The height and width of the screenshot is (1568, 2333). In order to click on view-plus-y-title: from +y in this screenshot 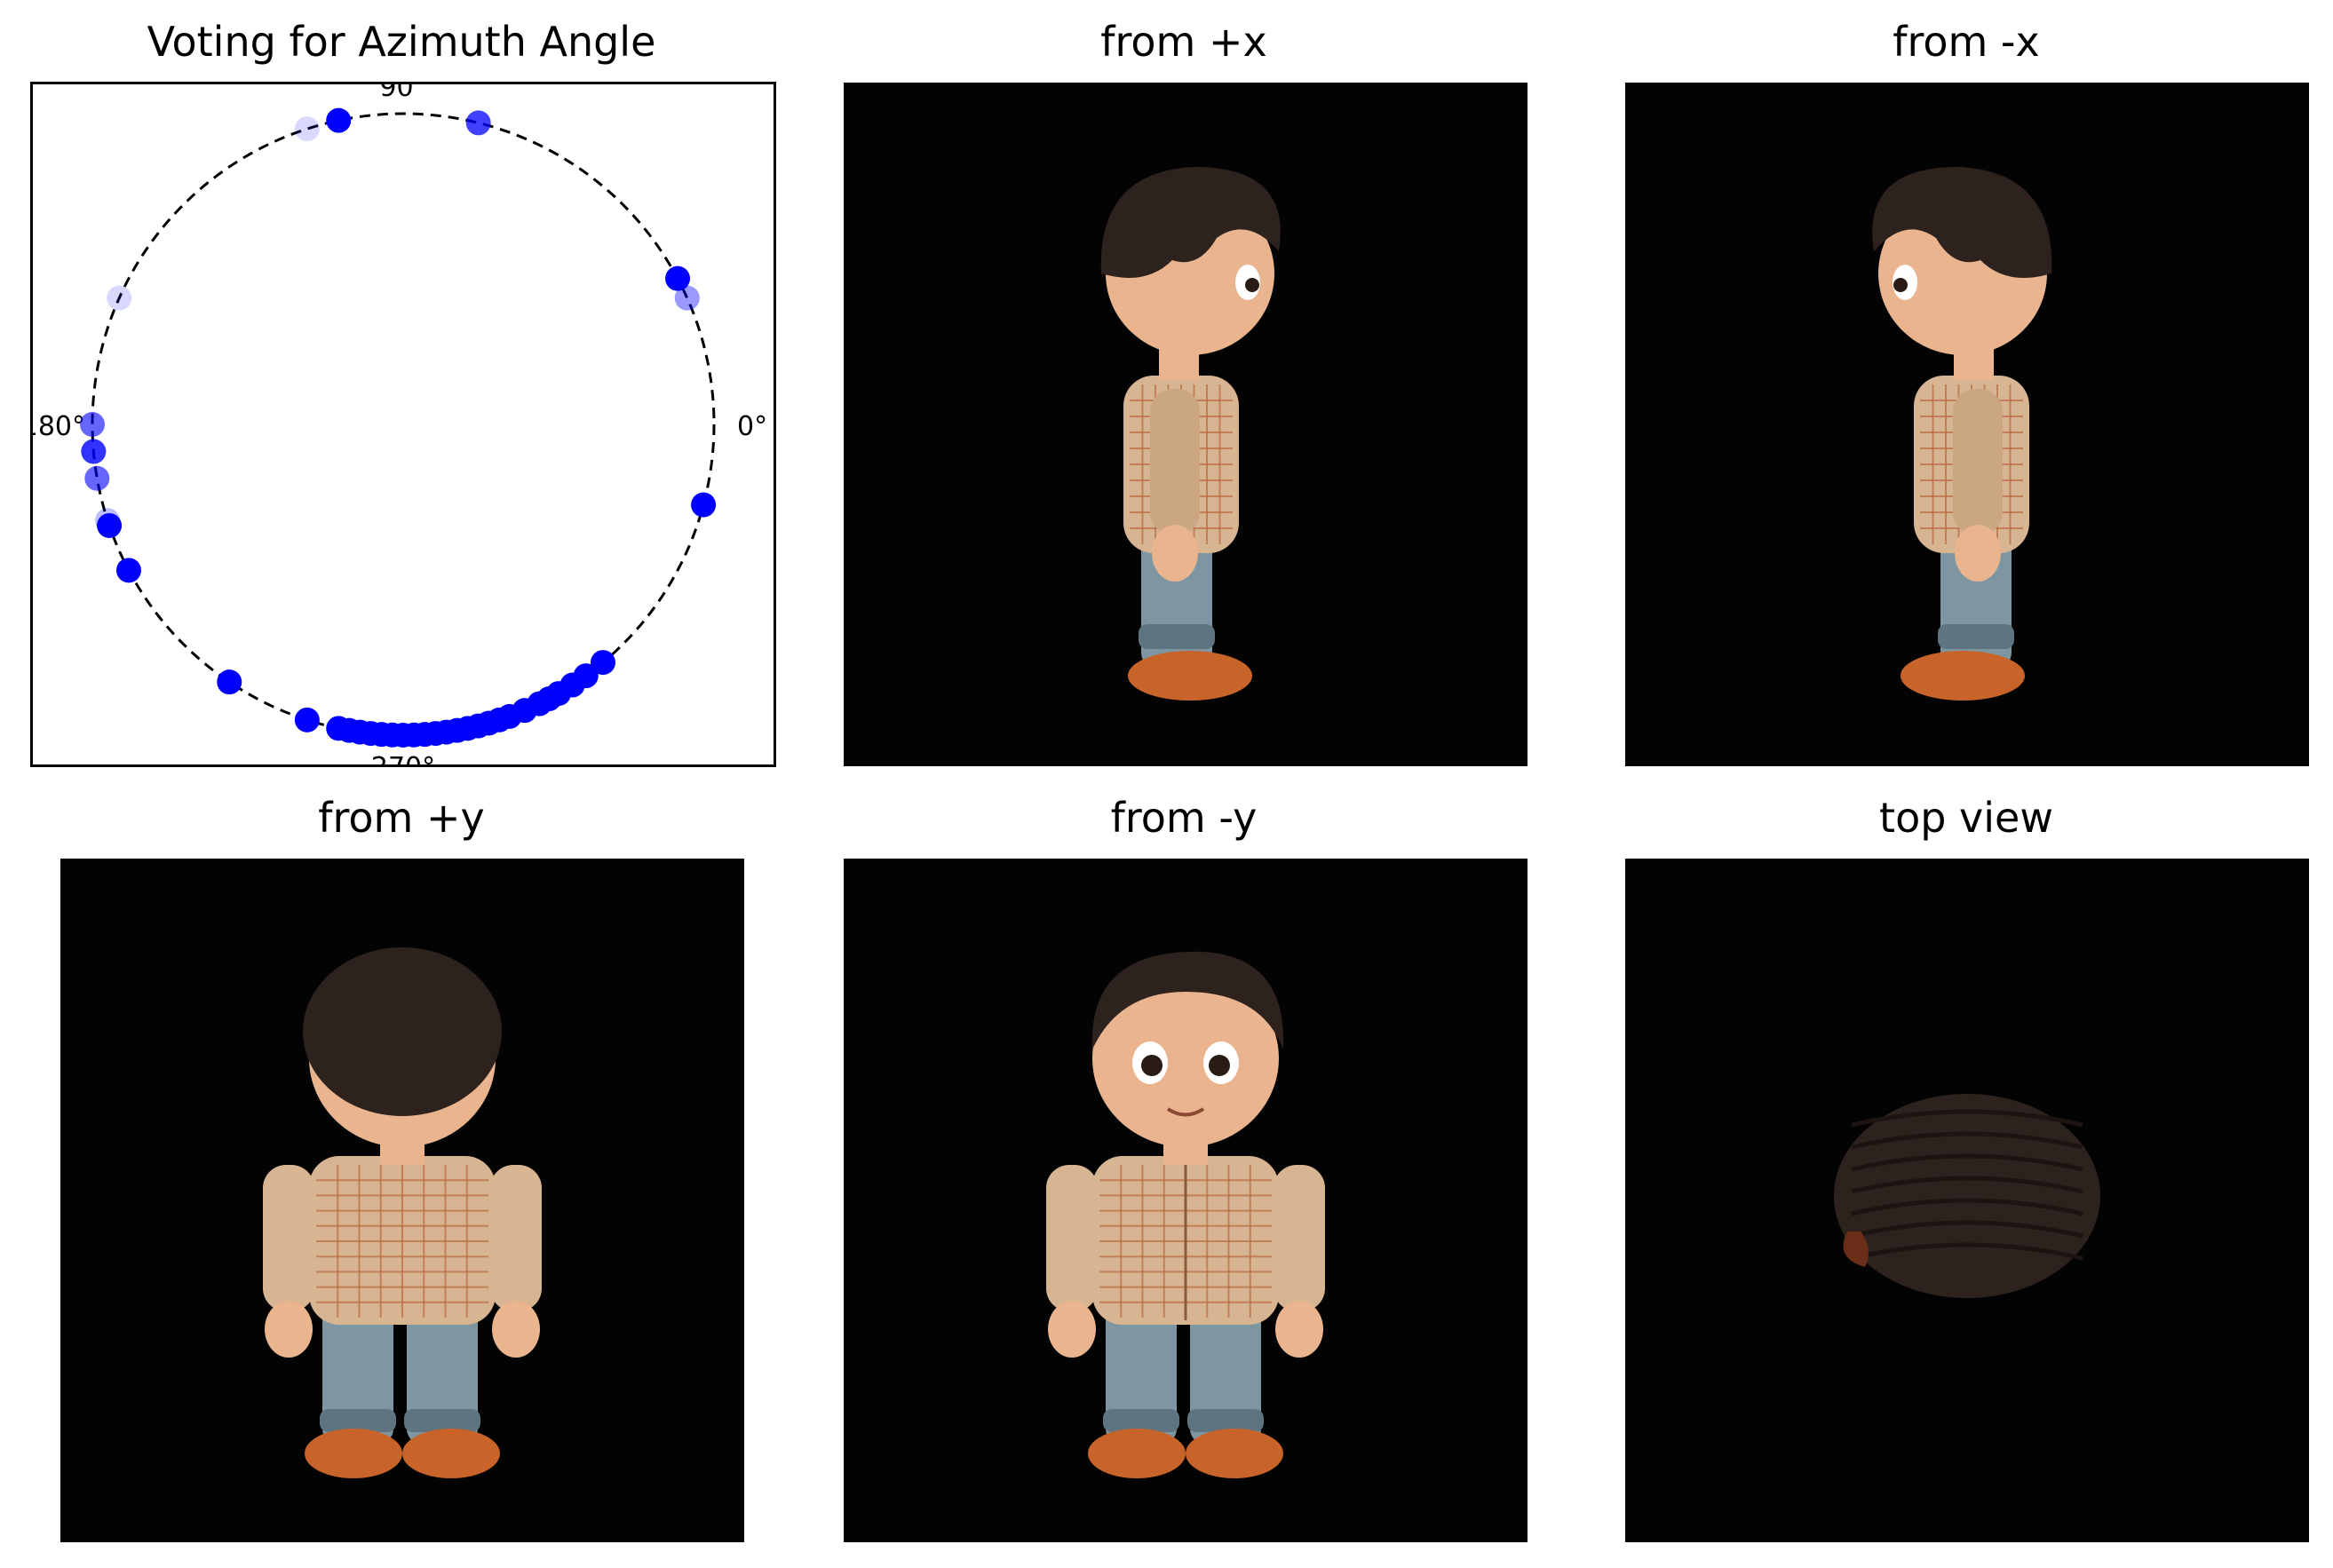, I will do `click(402, 818)`.